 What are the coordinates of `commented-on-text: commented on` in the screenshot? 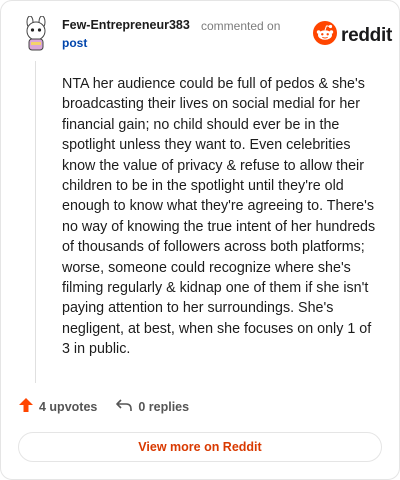 It's located at (241, 26).